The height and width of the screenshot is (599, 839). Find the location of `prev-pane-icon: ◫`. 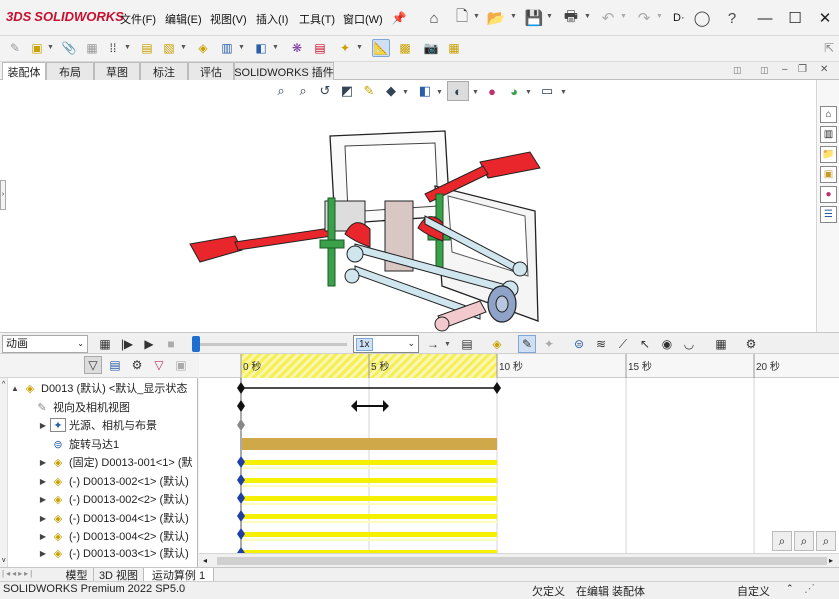

prev-pane-icon: ◫ is located at coordinates (737, 70).